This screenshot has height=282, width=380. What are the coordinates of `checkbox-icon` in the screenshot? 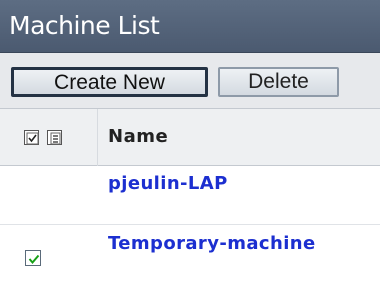 It's located at (33, 258).